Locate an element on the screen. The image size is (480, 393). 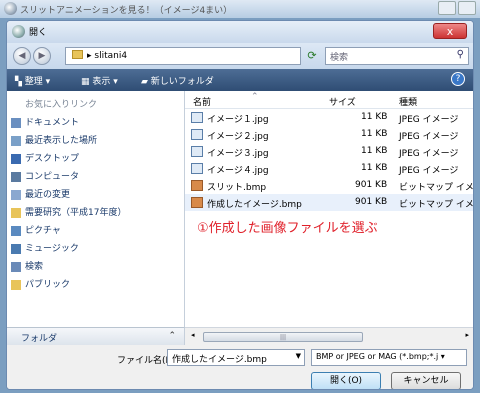
file-type: ビットマップ イメ is located at coordinates (436, 188).